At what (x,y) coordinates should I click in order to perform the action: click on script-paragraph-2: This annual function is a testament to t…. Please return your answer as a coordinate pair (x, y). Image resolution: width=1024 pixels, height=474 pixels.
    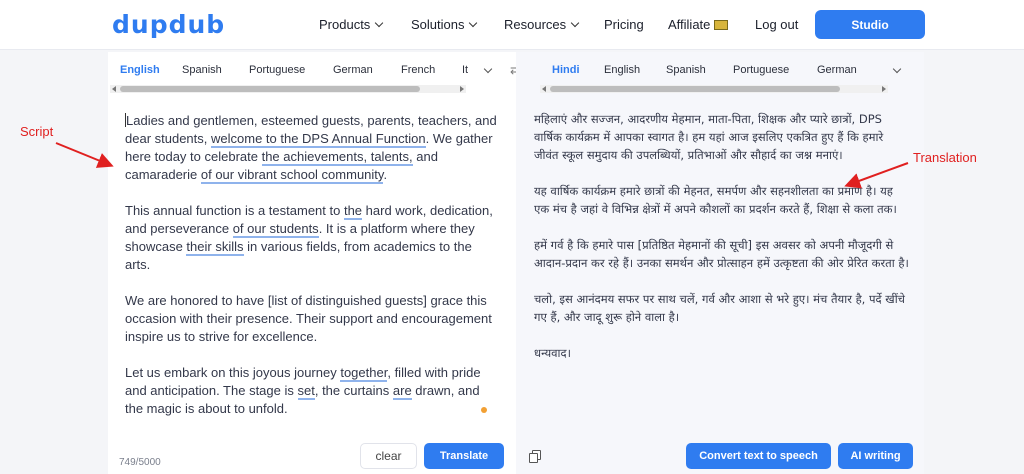
    Looking at the image, I should click on (309, 237).